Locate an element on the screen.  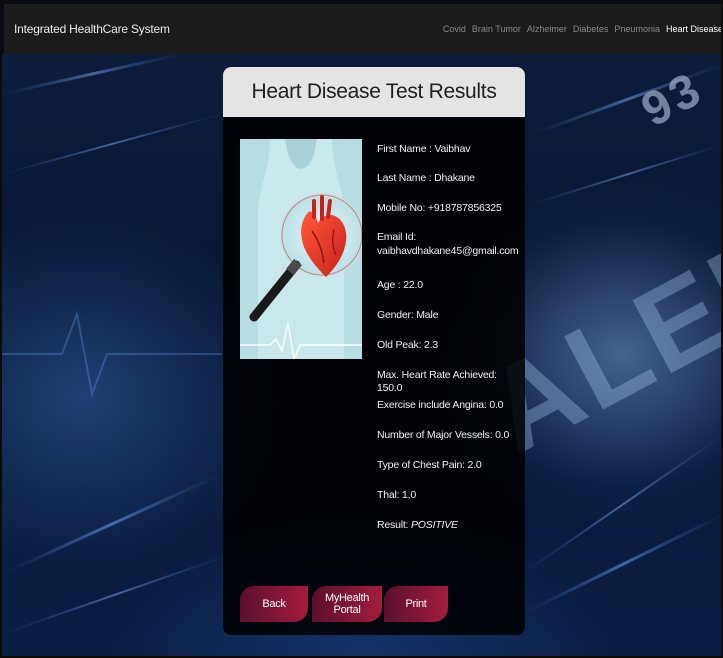
gender-text: Gender: Male is located at coordinates (408, 315).